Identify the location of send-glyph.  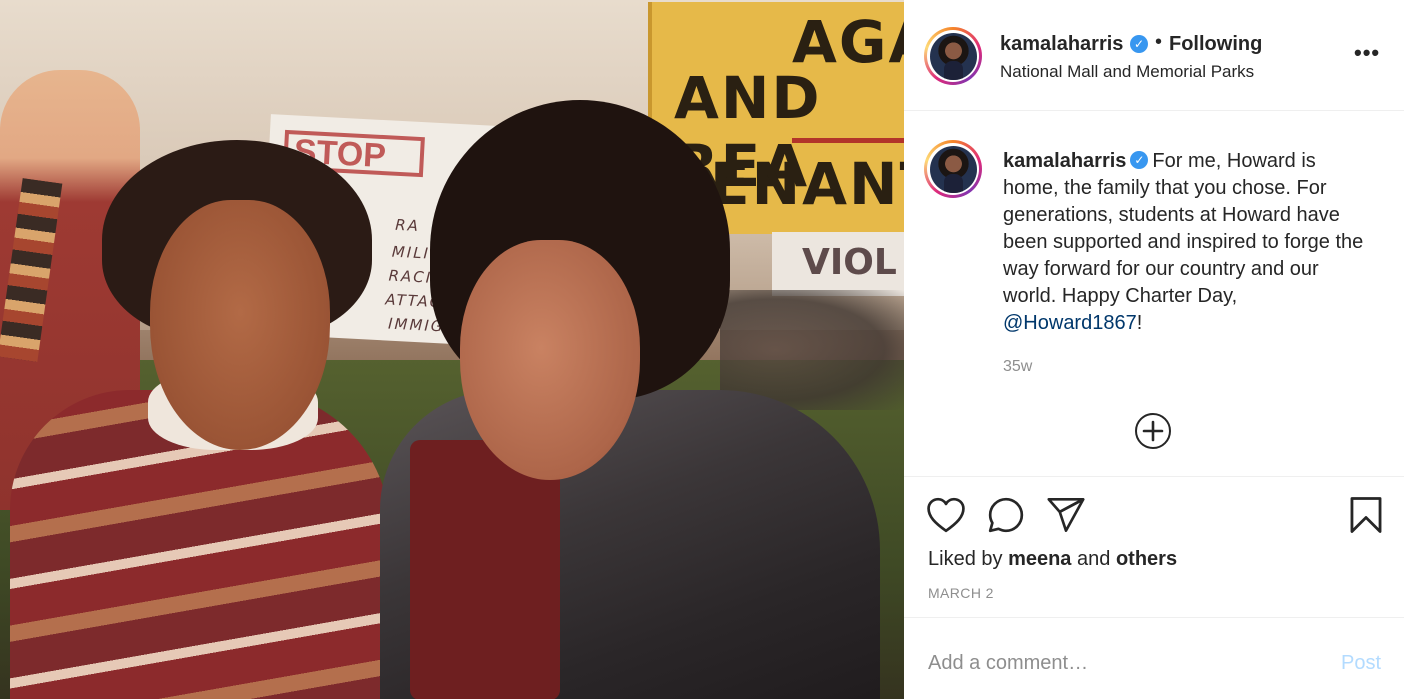
(1066, 515).